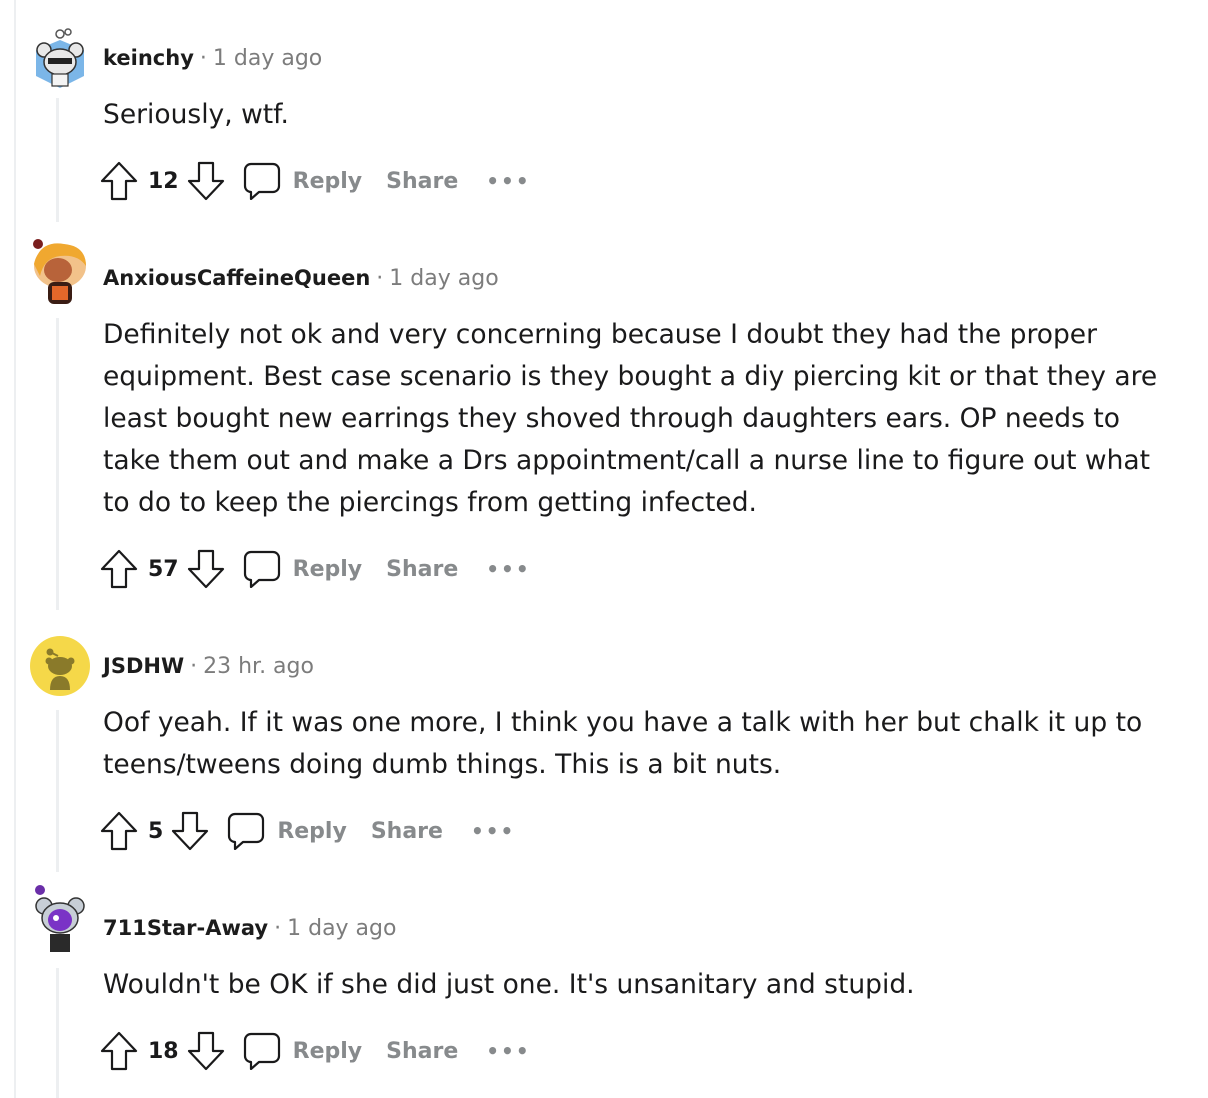 The height and width of the screenshot is (1098, 1208). Describe the element at coordinates (236, 278) in the screenshot. I see `username: AnxiousCaffeineQueen` at that location.